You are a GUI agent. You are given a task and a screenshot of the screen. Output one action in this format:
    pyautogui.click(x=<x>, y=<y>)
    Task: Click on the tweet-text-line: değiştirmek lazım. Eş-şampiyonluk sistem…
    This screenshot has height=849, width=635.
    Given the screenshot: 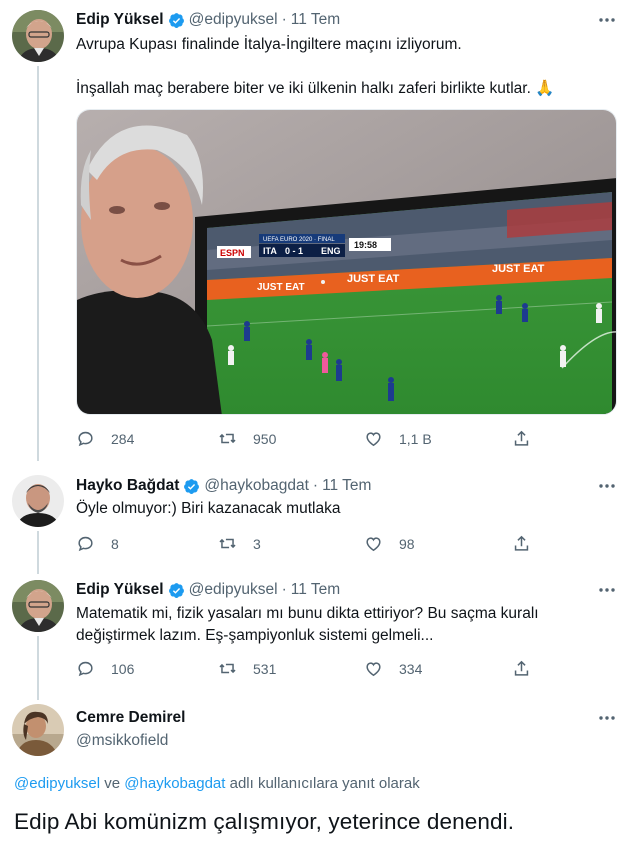 What is the action you would take?
    pyautogui.click(x=255, y=635)
    